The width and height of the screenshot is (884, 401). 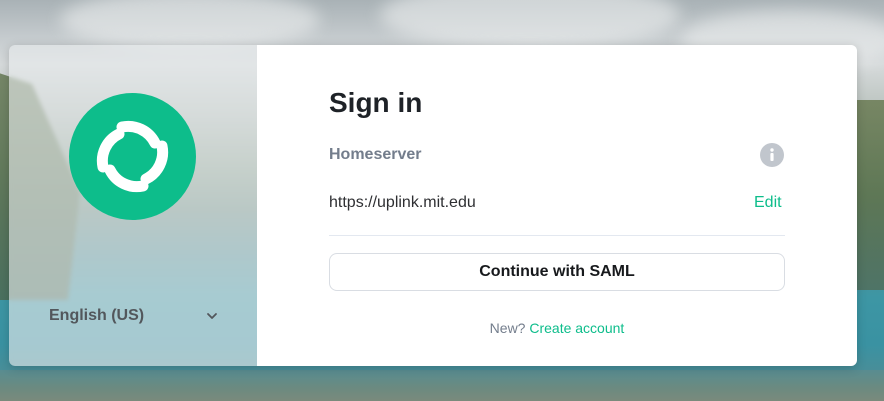 I want to click on shoreline, so click(x=442, y=385).